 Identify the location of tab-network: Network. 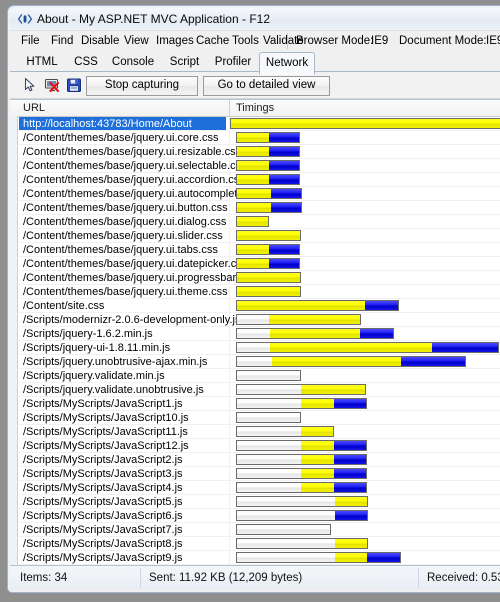
(287, 63).